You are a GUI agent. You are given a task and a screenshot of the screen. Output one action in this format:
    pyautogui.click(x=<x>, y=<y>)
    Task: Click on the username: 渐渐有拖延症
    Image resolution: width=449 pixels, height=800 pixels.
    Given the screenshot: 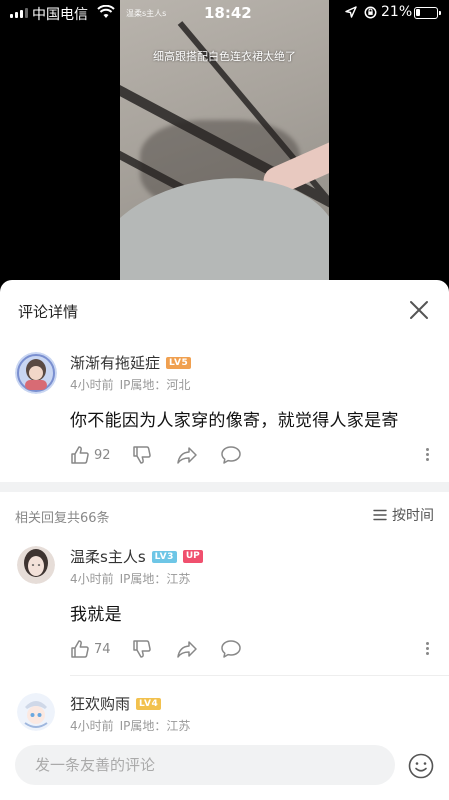 What is the action you would take?
    pyautogui.click(x=115, y=362)
    